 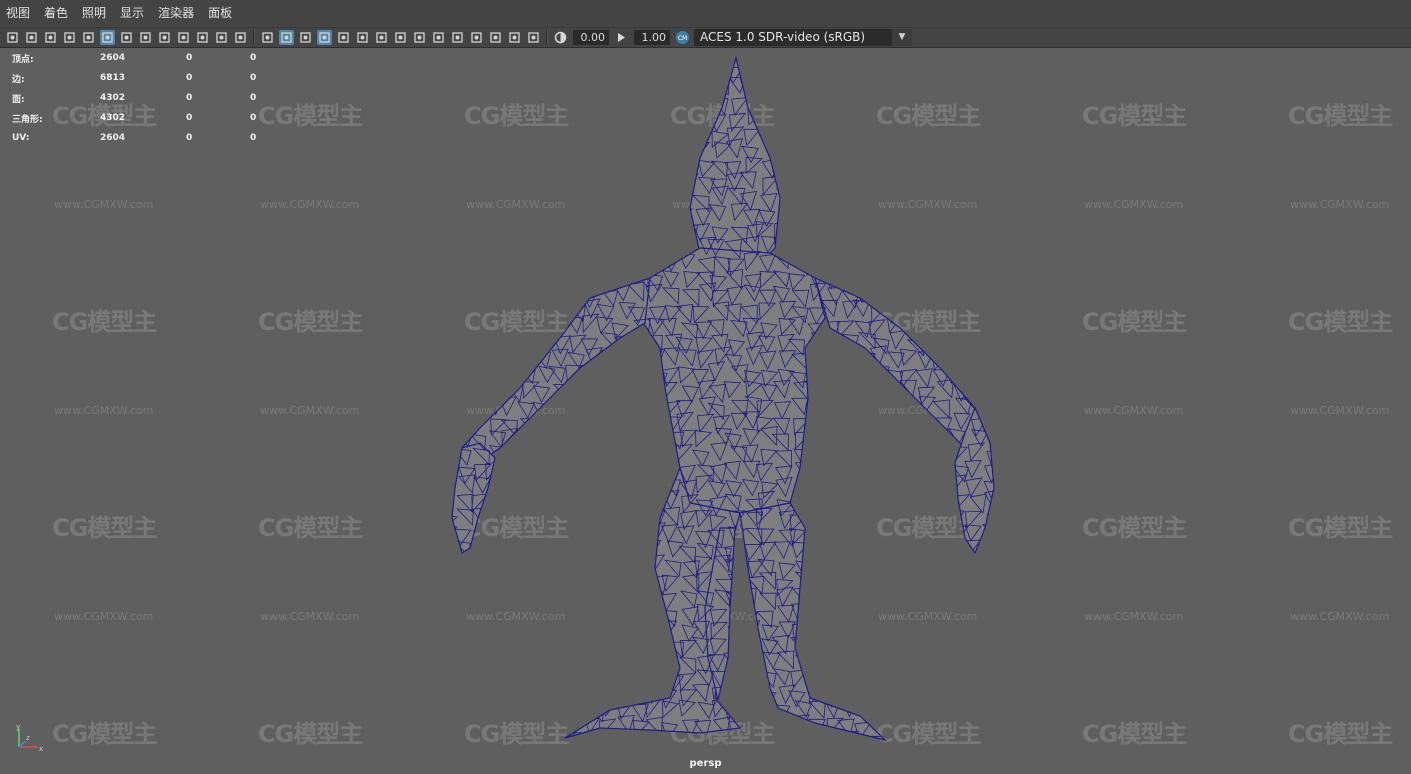 I want to click on exposure-icon, so click(x=560, y=37).